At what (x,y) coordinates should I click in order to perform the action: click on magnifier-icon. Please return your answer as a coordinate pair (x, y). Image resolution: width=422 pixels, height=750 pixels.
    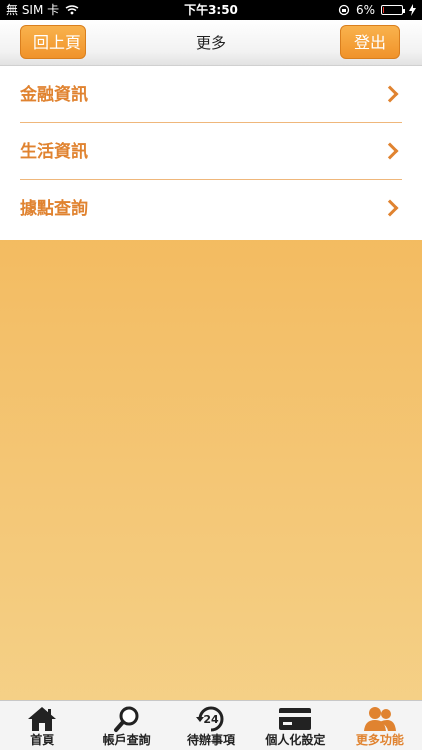
    Looking at the image, I should click on (126, 719).